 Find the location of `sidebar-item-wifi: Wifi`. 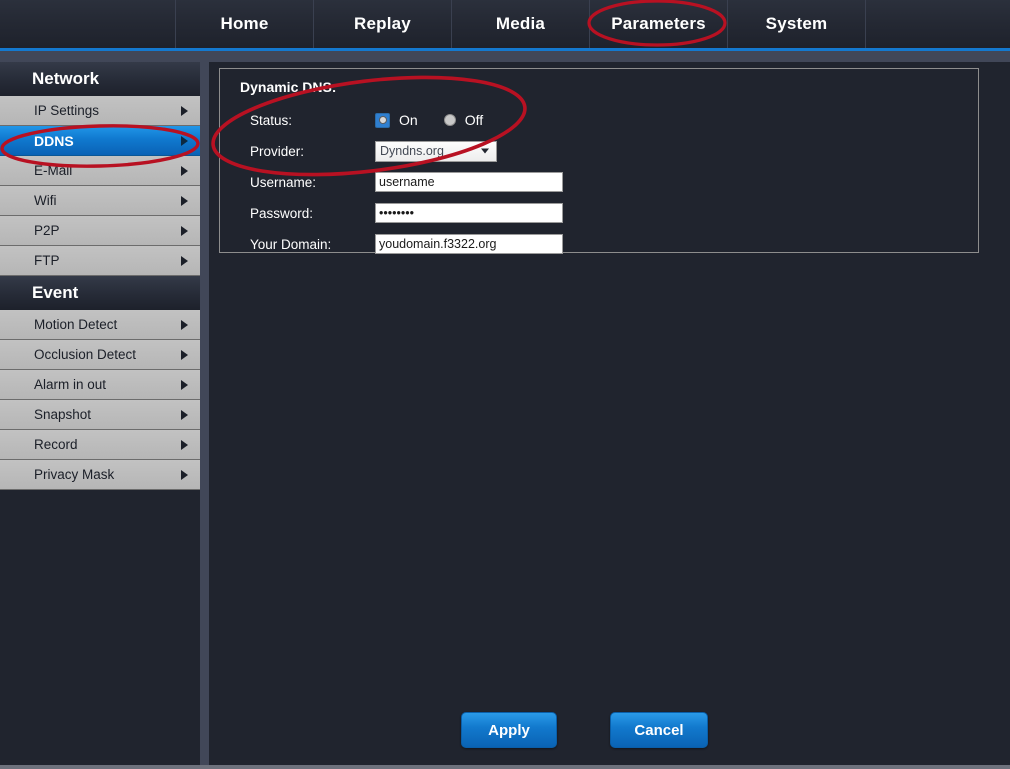

sidebar-item-wifi: Wifi is located at coordinates (100, 201).